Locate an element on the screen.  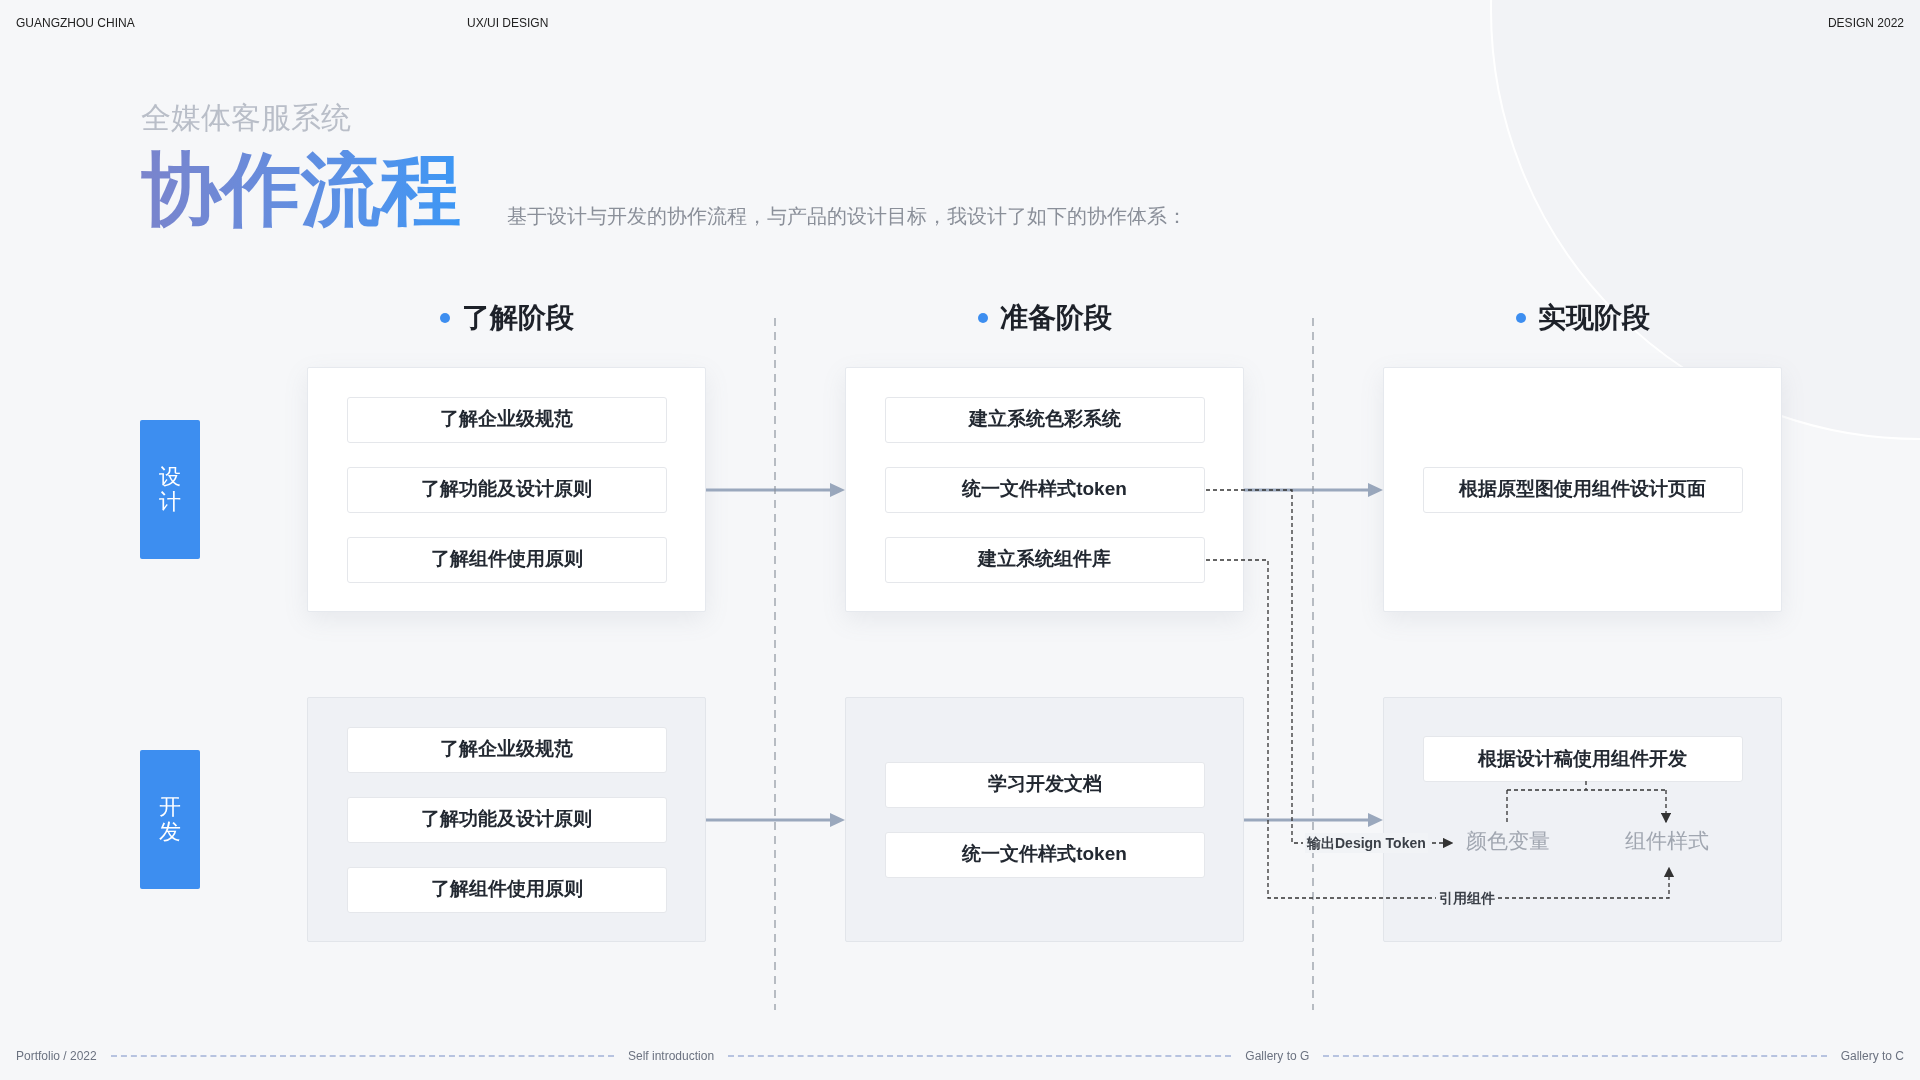
description: 基于设计与开发的协作流程，与产品的设计目标，我设计了如下的协作体系： is located at coordinates (847, 216).